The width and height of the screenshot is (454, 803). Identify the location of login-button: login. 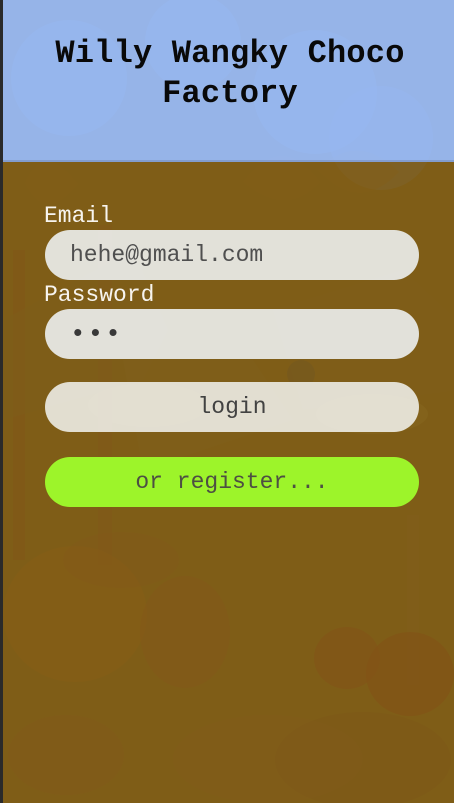
(232, 407).